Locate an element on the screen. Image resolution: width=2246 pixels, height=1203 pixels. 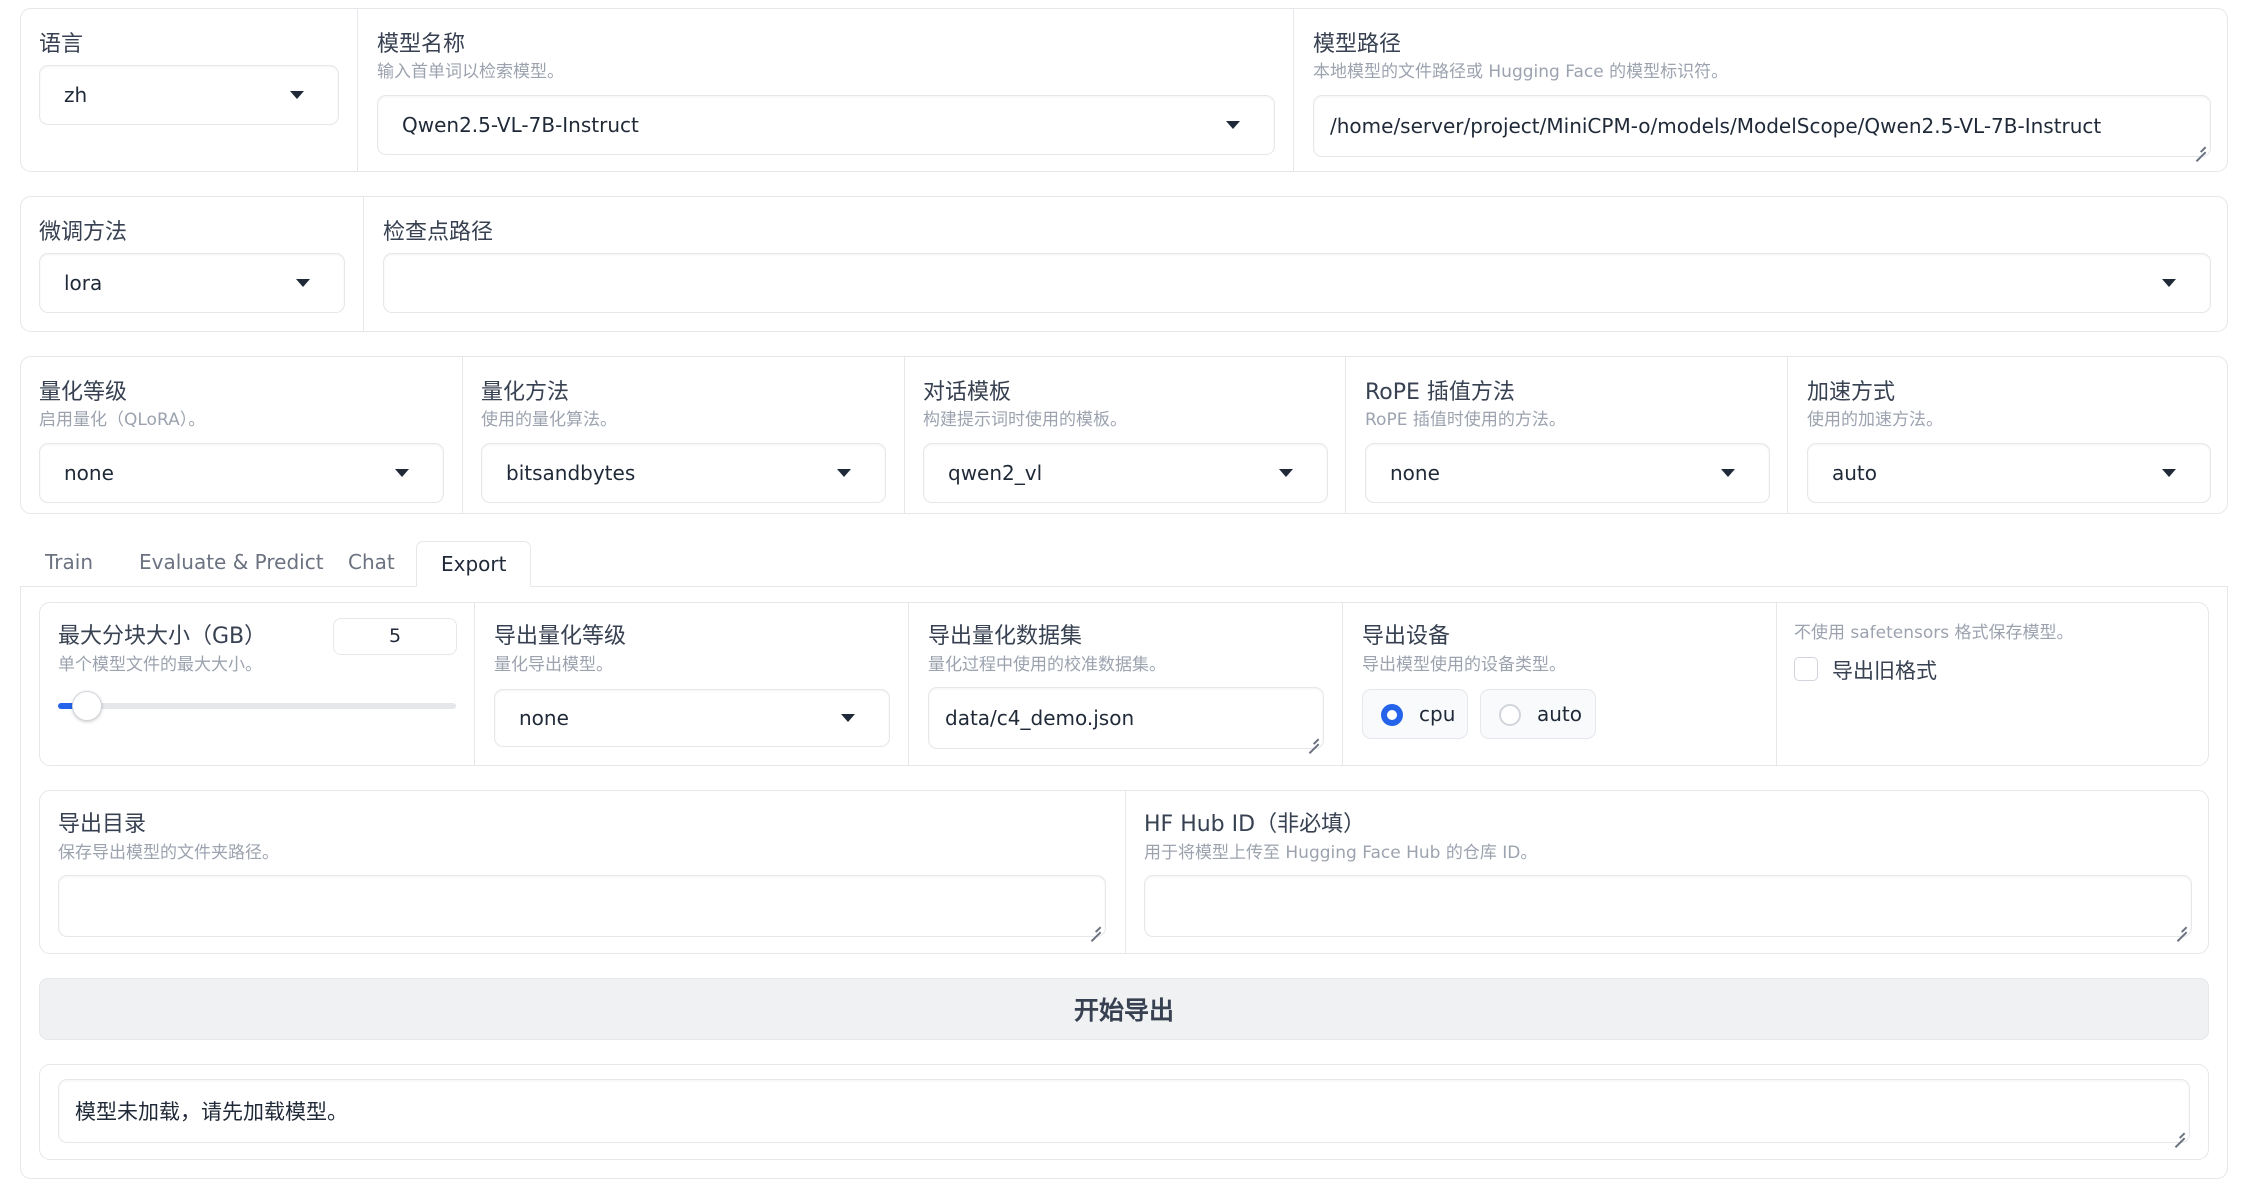
tab-export: Export is located at coordinates (474, 564).